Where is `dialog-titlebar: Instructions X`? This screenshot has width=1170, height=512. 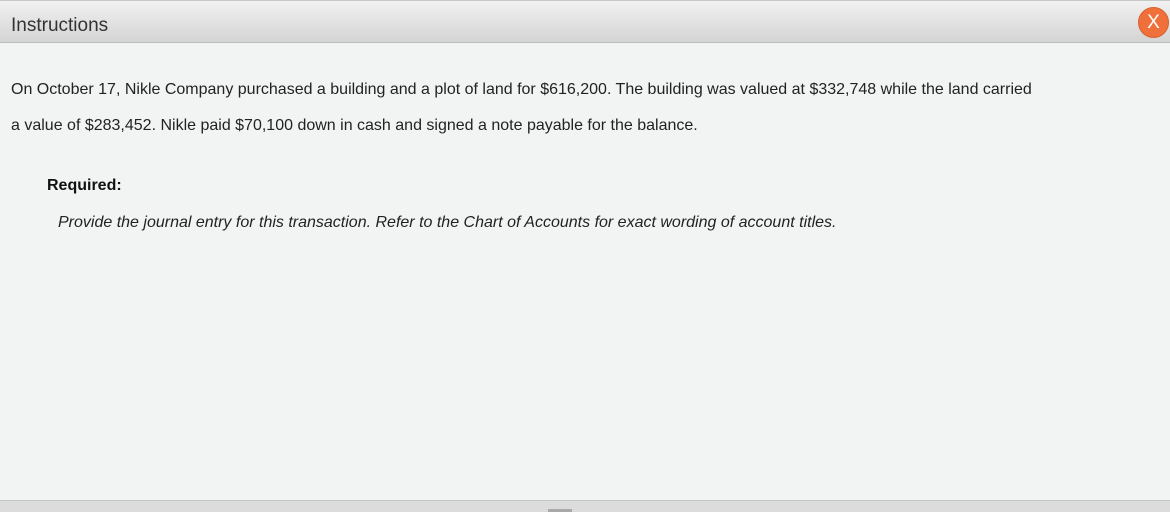 dialog-titlebar: Instructions X is located at coordinates (585, 21).